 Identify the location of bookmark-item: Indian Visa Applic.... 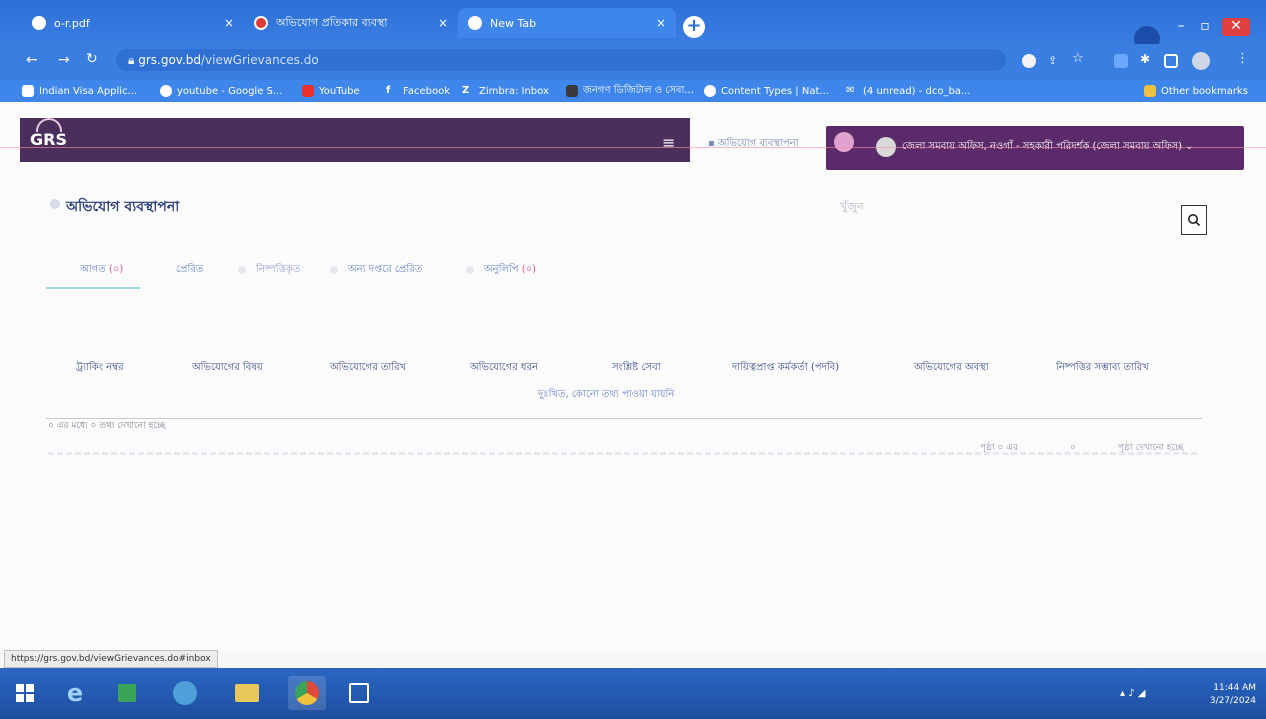
(79, 91).